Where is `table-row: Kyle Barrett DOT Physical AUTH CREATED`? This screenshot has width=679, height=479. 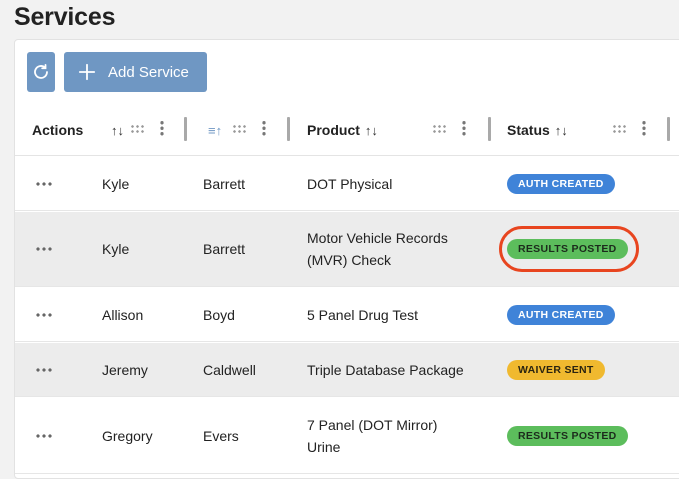
table-row: Kyle Barrett DOT Physical AUTH CREATED is located at coordinates (347, 184).